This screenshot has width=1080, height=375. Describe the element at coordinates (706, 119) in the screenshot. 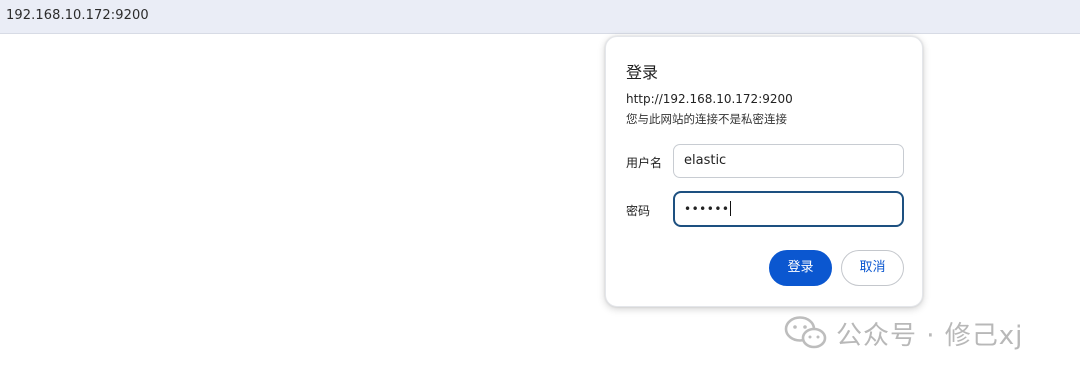

I see `connection-warning: 您与此网站的连接不是私密连接` at that location.